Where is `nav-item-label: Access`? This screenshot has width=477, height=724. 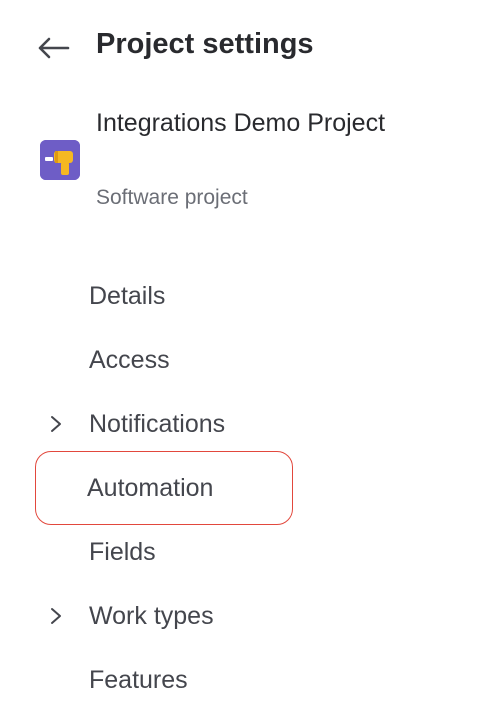
nav-item-label: Access is located at coordinates (129, 359).